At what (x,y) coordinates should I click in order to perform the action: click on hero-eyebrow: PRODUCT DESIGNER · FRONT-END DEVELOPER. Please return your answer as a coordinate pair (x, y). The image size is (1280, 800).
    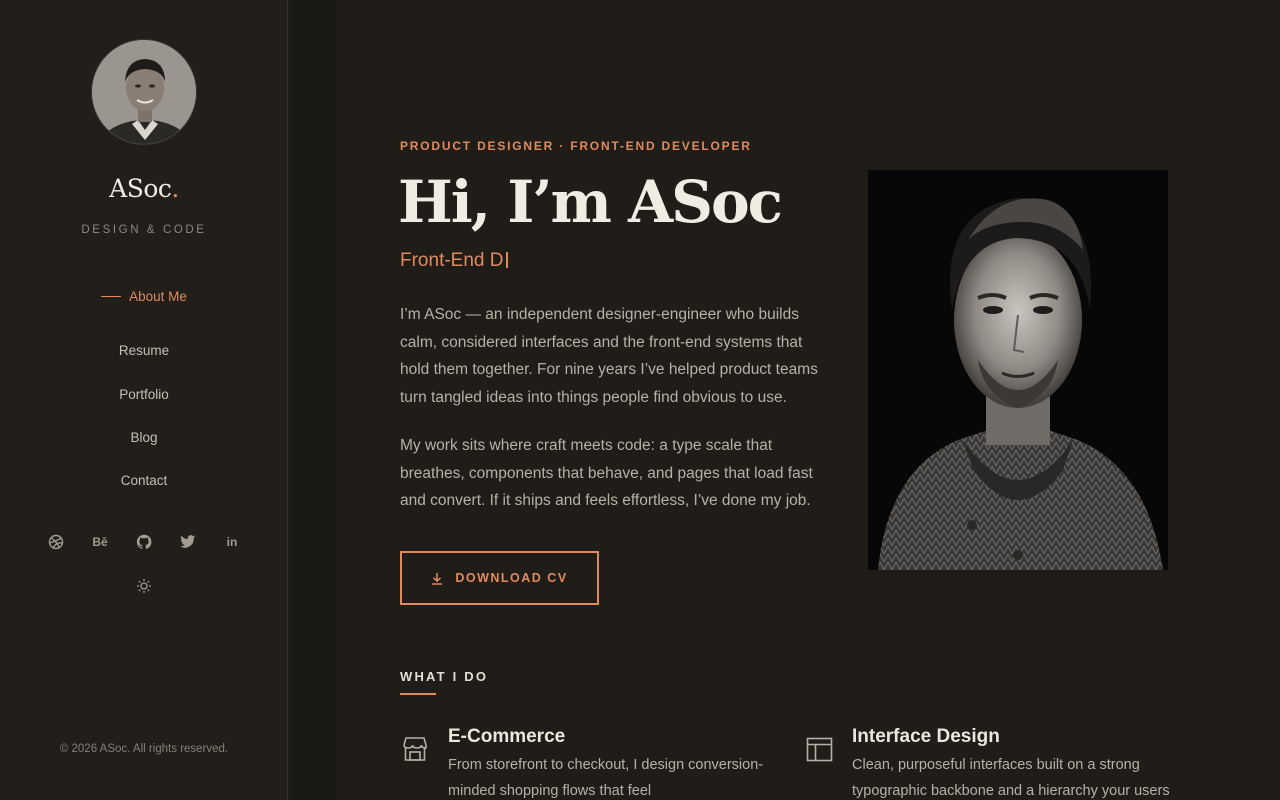
    Looking at the image, I should click on (576, 146).